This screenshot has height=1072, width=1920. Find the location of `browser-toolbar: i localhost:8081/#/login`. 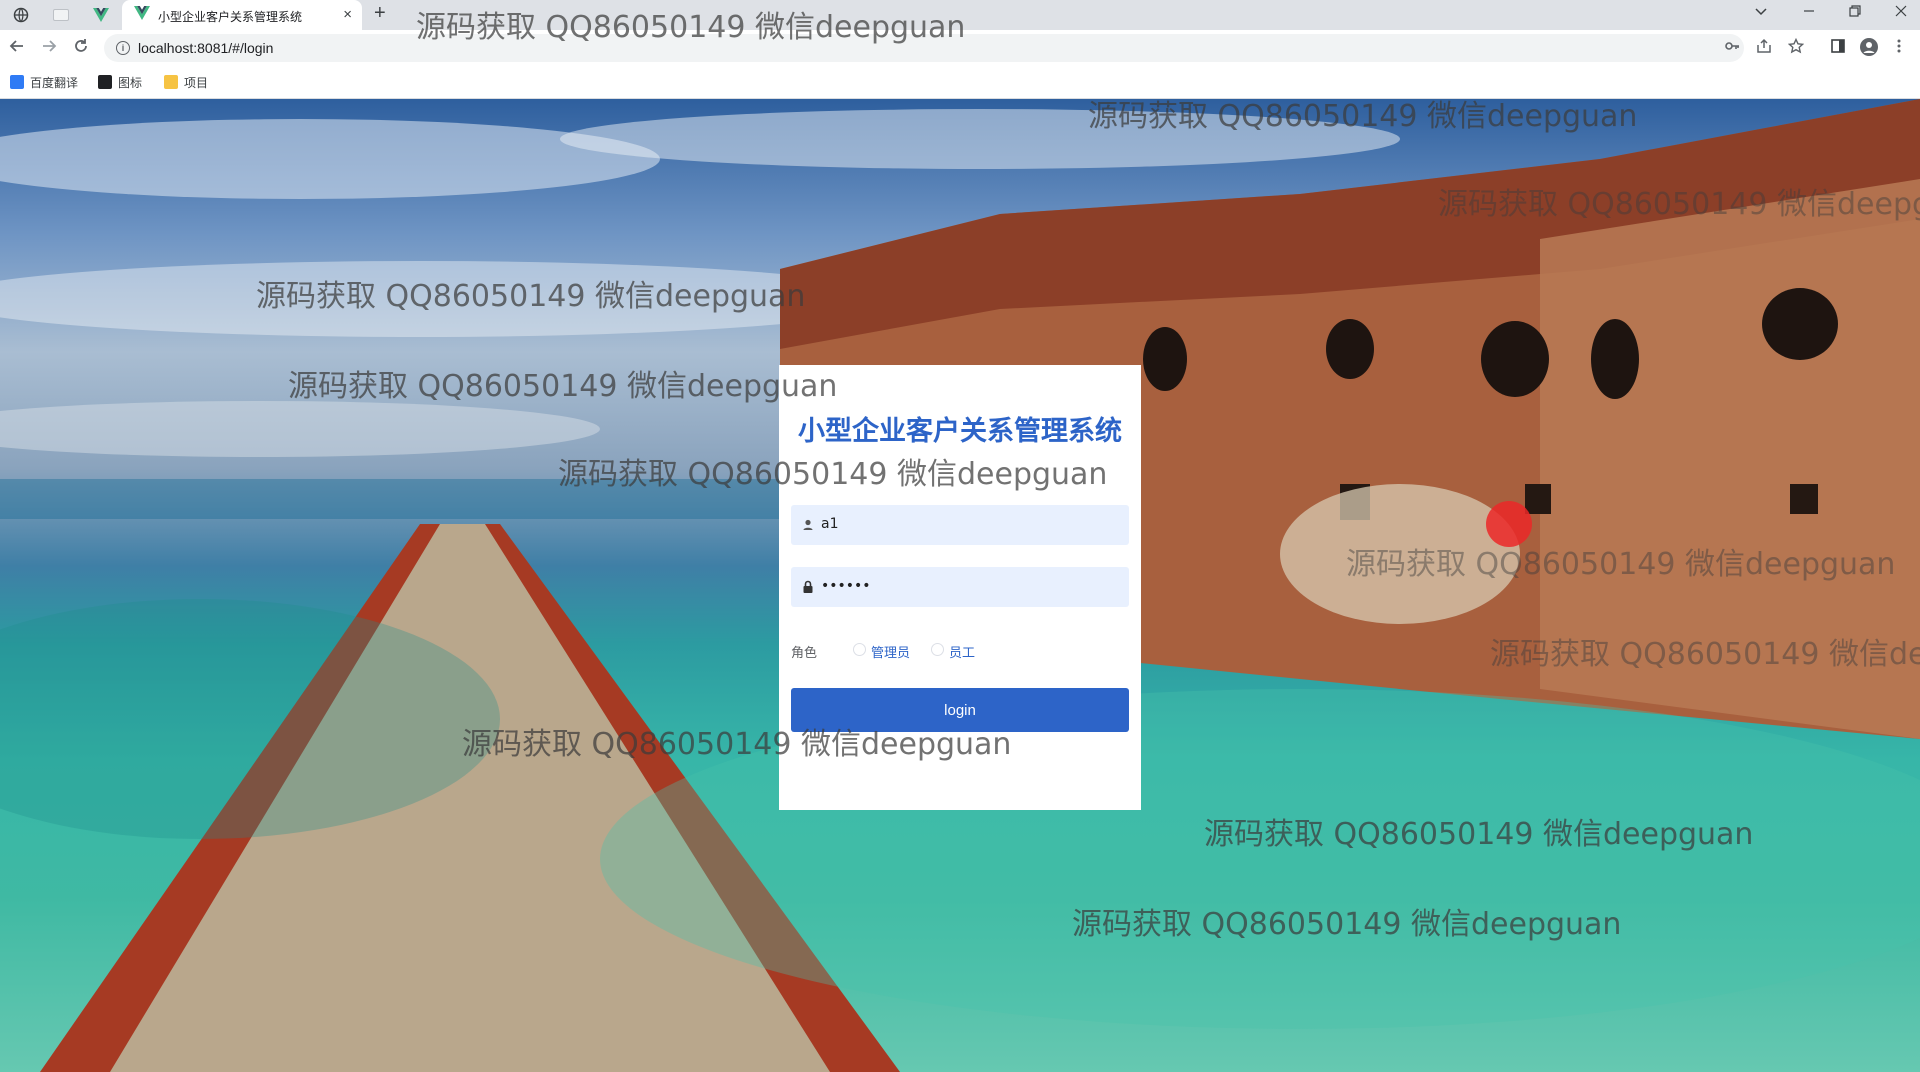

browser-toolbar: i localhost:8081/#/login is located at coordinates (960, 48).